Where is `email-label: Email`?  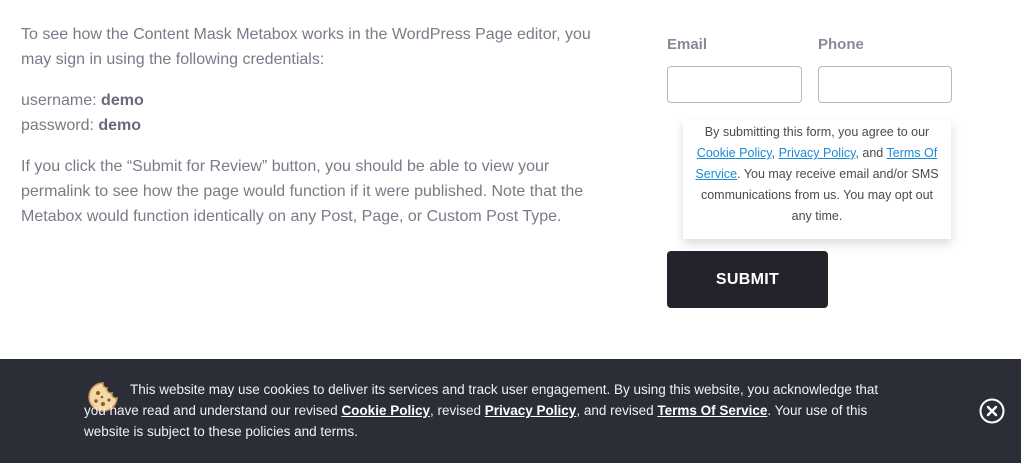
email-label: Email is located at coordinates (687, 44).